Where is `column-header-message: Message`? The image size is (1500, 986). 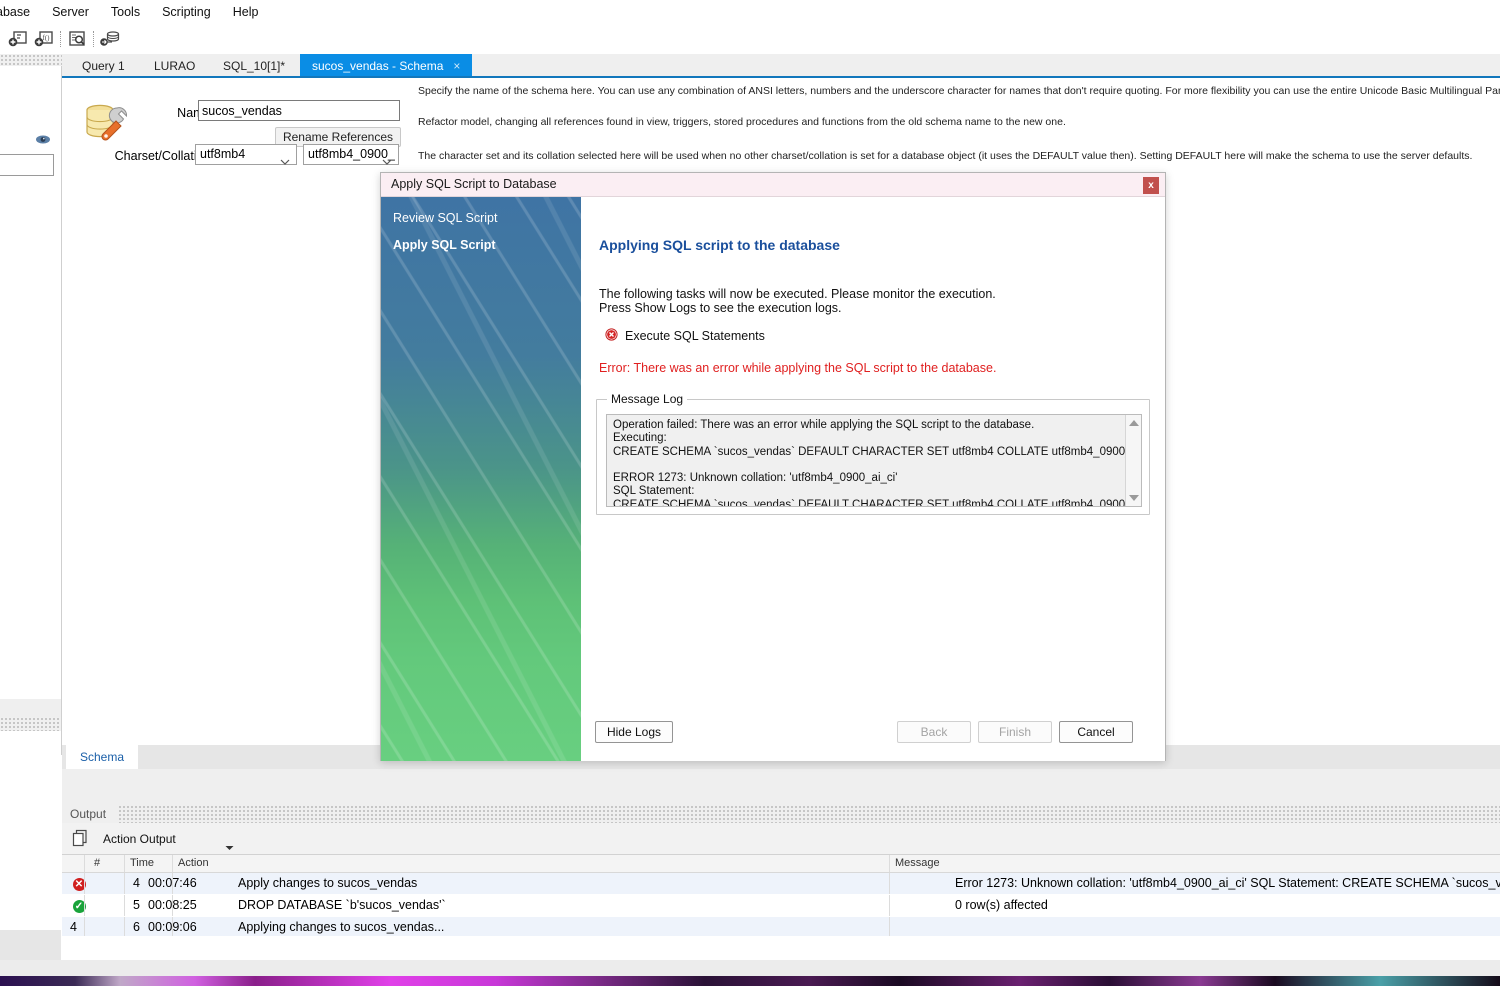
column-header-message: Message is located at coordinates (917, 863).